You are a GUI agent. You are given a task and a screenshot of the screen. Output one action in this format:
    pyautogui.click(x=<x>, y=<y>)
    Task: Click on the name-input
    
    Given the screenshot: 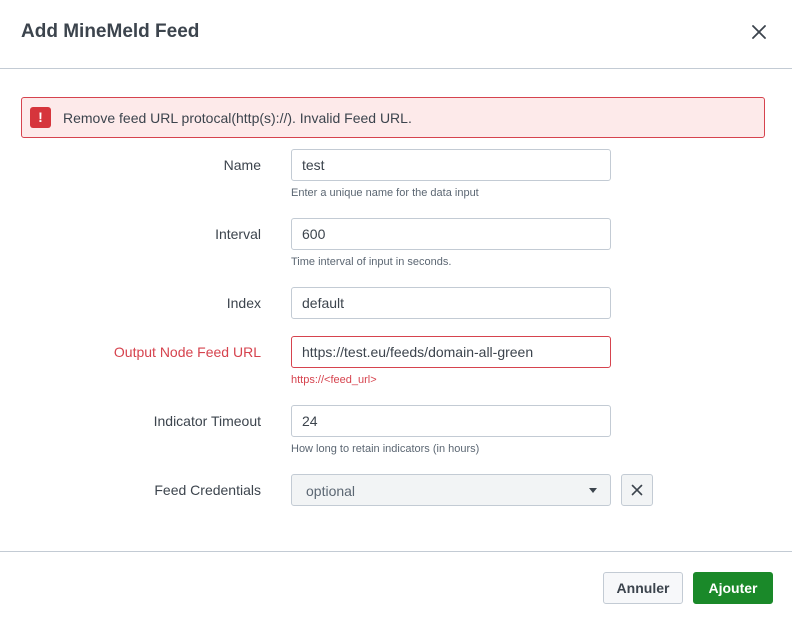 What is the action you would take?
    pyautogui.click(x=451, y=165)
    